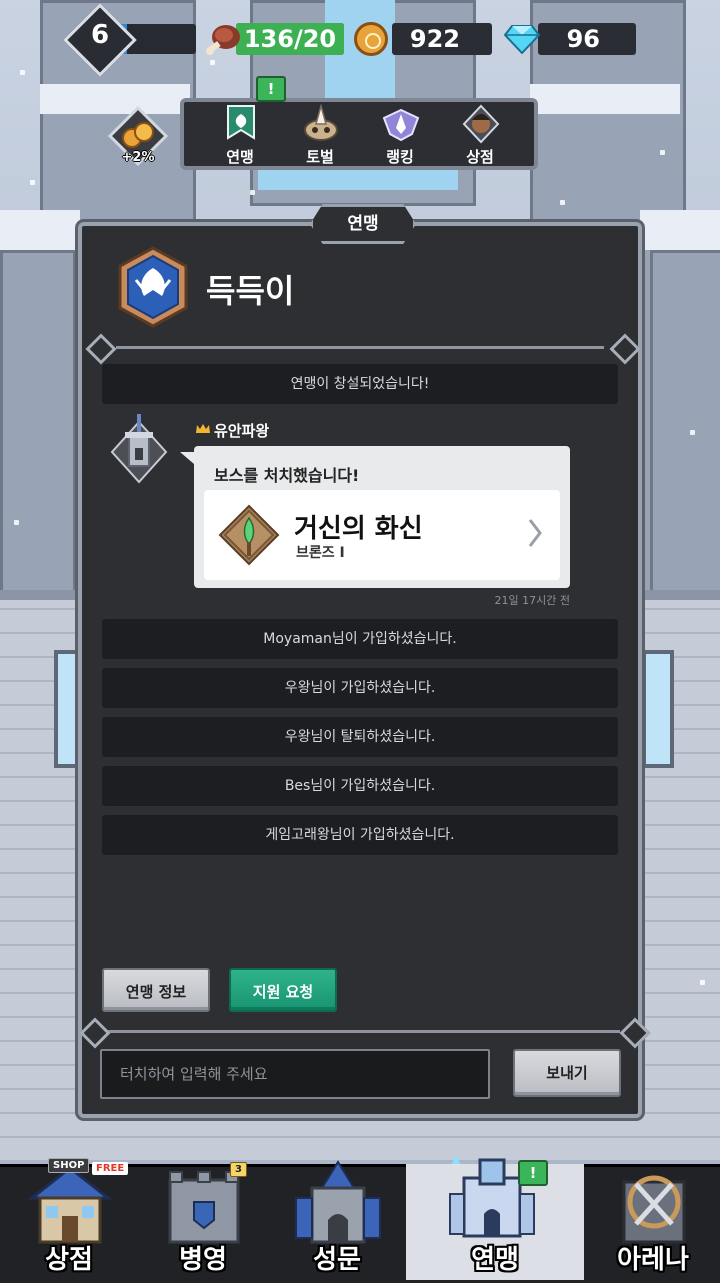 This screenshot has height=1283, width=720. I want to click on barracks-badge: 3, so click(238, 1169).